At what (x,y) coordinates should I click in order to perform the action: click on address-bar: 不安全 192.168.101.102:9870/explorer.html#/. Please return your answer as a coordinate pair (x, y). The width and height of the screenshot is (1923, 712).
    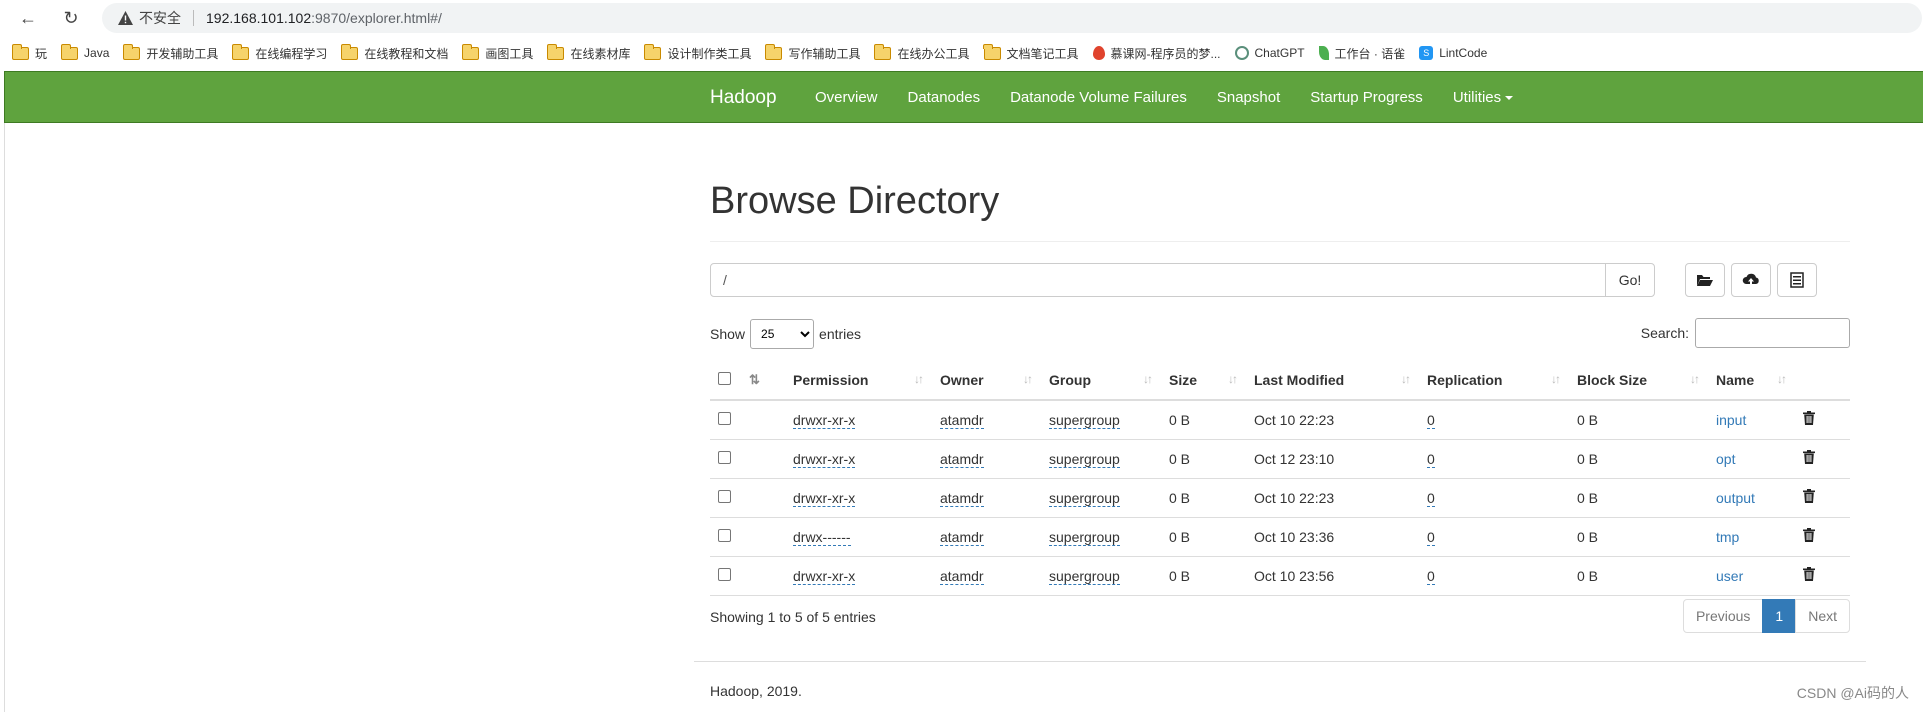
    Looking at the image, I should click on (1012, 18).